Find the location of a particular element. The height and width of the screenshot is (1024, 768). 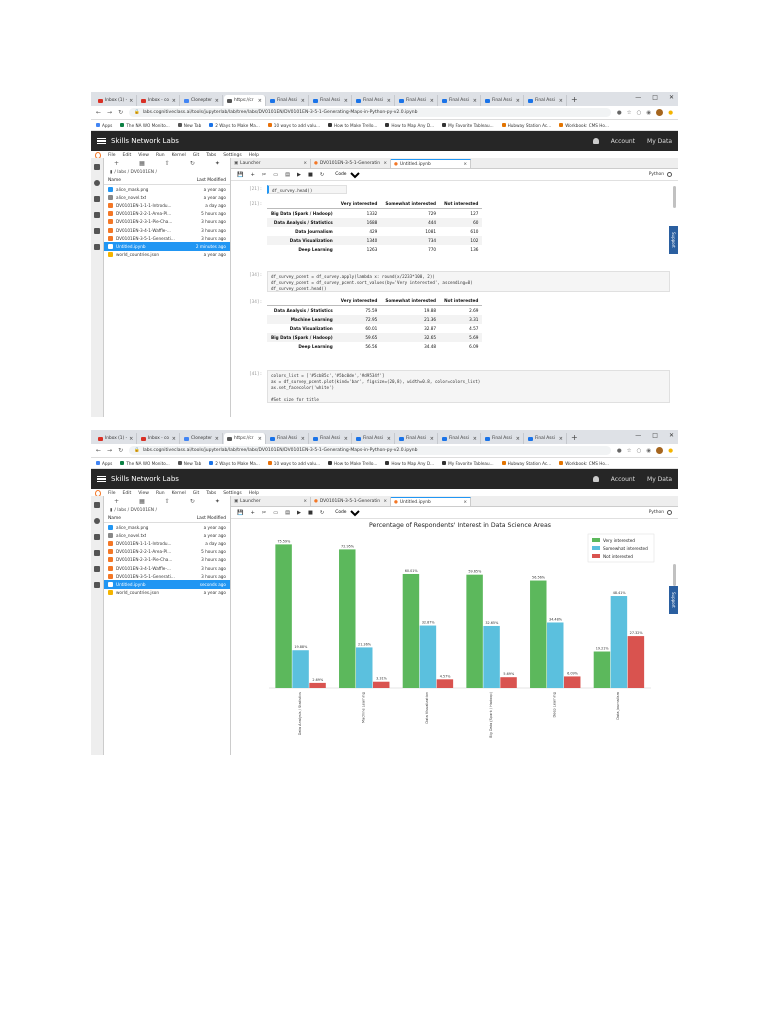

document-tab: ▣ Launcher × is located at coordinates (271, 501).